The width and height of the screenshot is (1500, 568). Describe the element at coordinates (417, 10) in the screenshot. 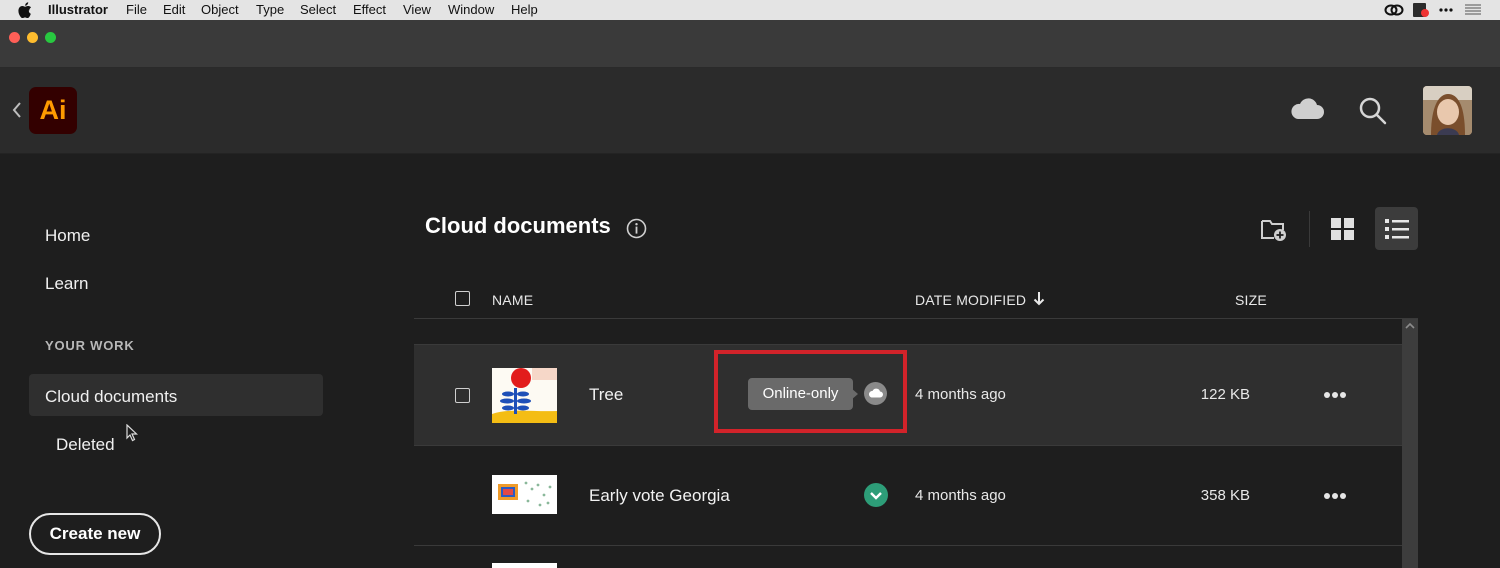

I see `menu-view: View` at that location.